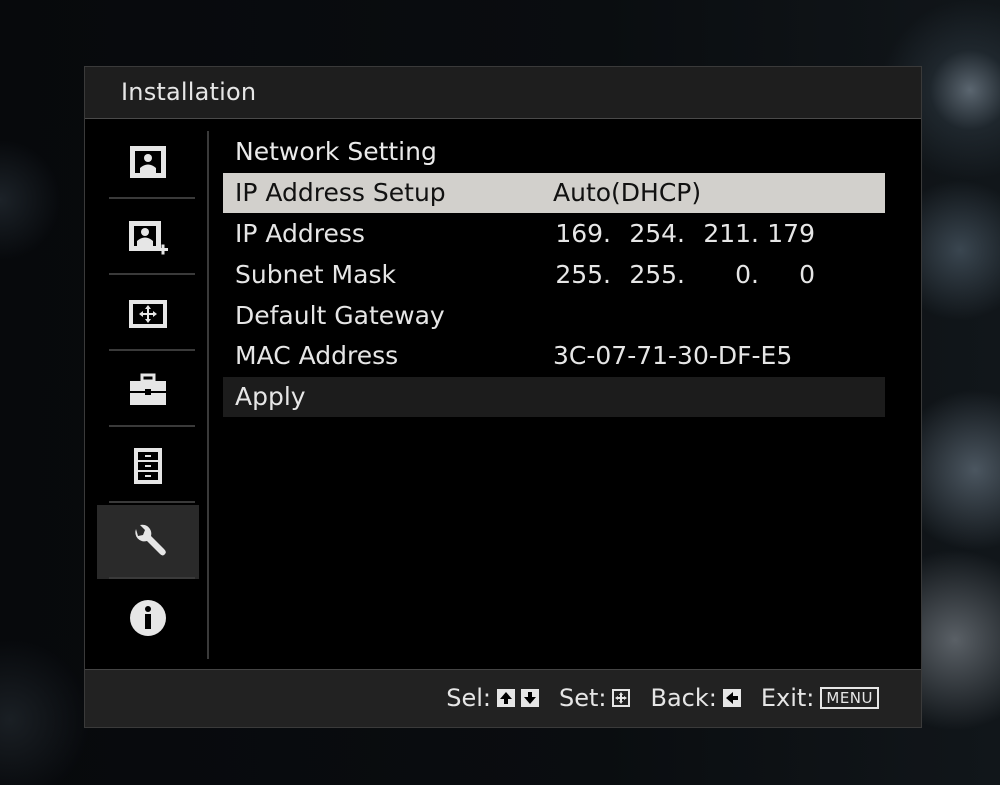 The image size is (1000, 785). I want to click on picture-plus-icon, so click(148, 238).